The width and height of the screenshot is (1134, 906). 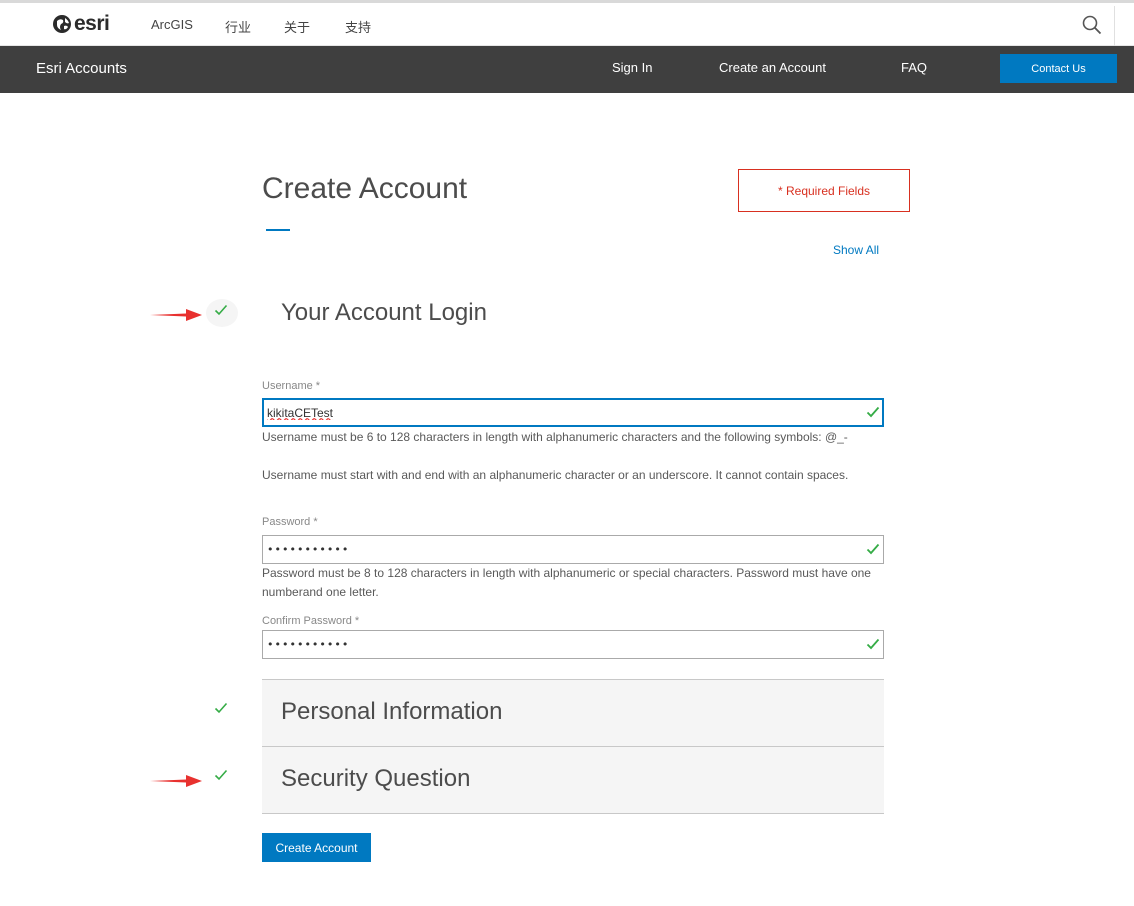 What do you see at coordinates (573, 779) in the screenshot?
I see `security-question-section: Security Question` at bounding box center [573, 779].